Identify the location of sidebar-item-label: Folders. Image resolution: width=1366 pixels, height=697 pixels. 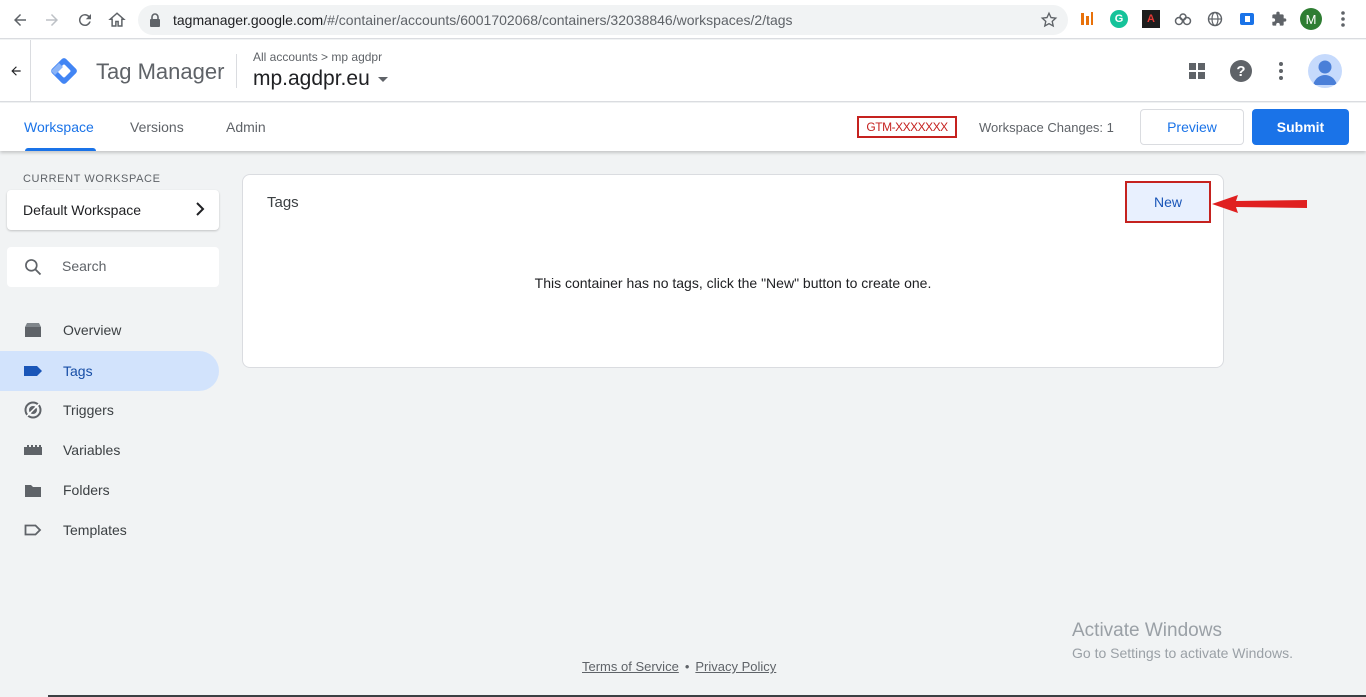
(86, 490).